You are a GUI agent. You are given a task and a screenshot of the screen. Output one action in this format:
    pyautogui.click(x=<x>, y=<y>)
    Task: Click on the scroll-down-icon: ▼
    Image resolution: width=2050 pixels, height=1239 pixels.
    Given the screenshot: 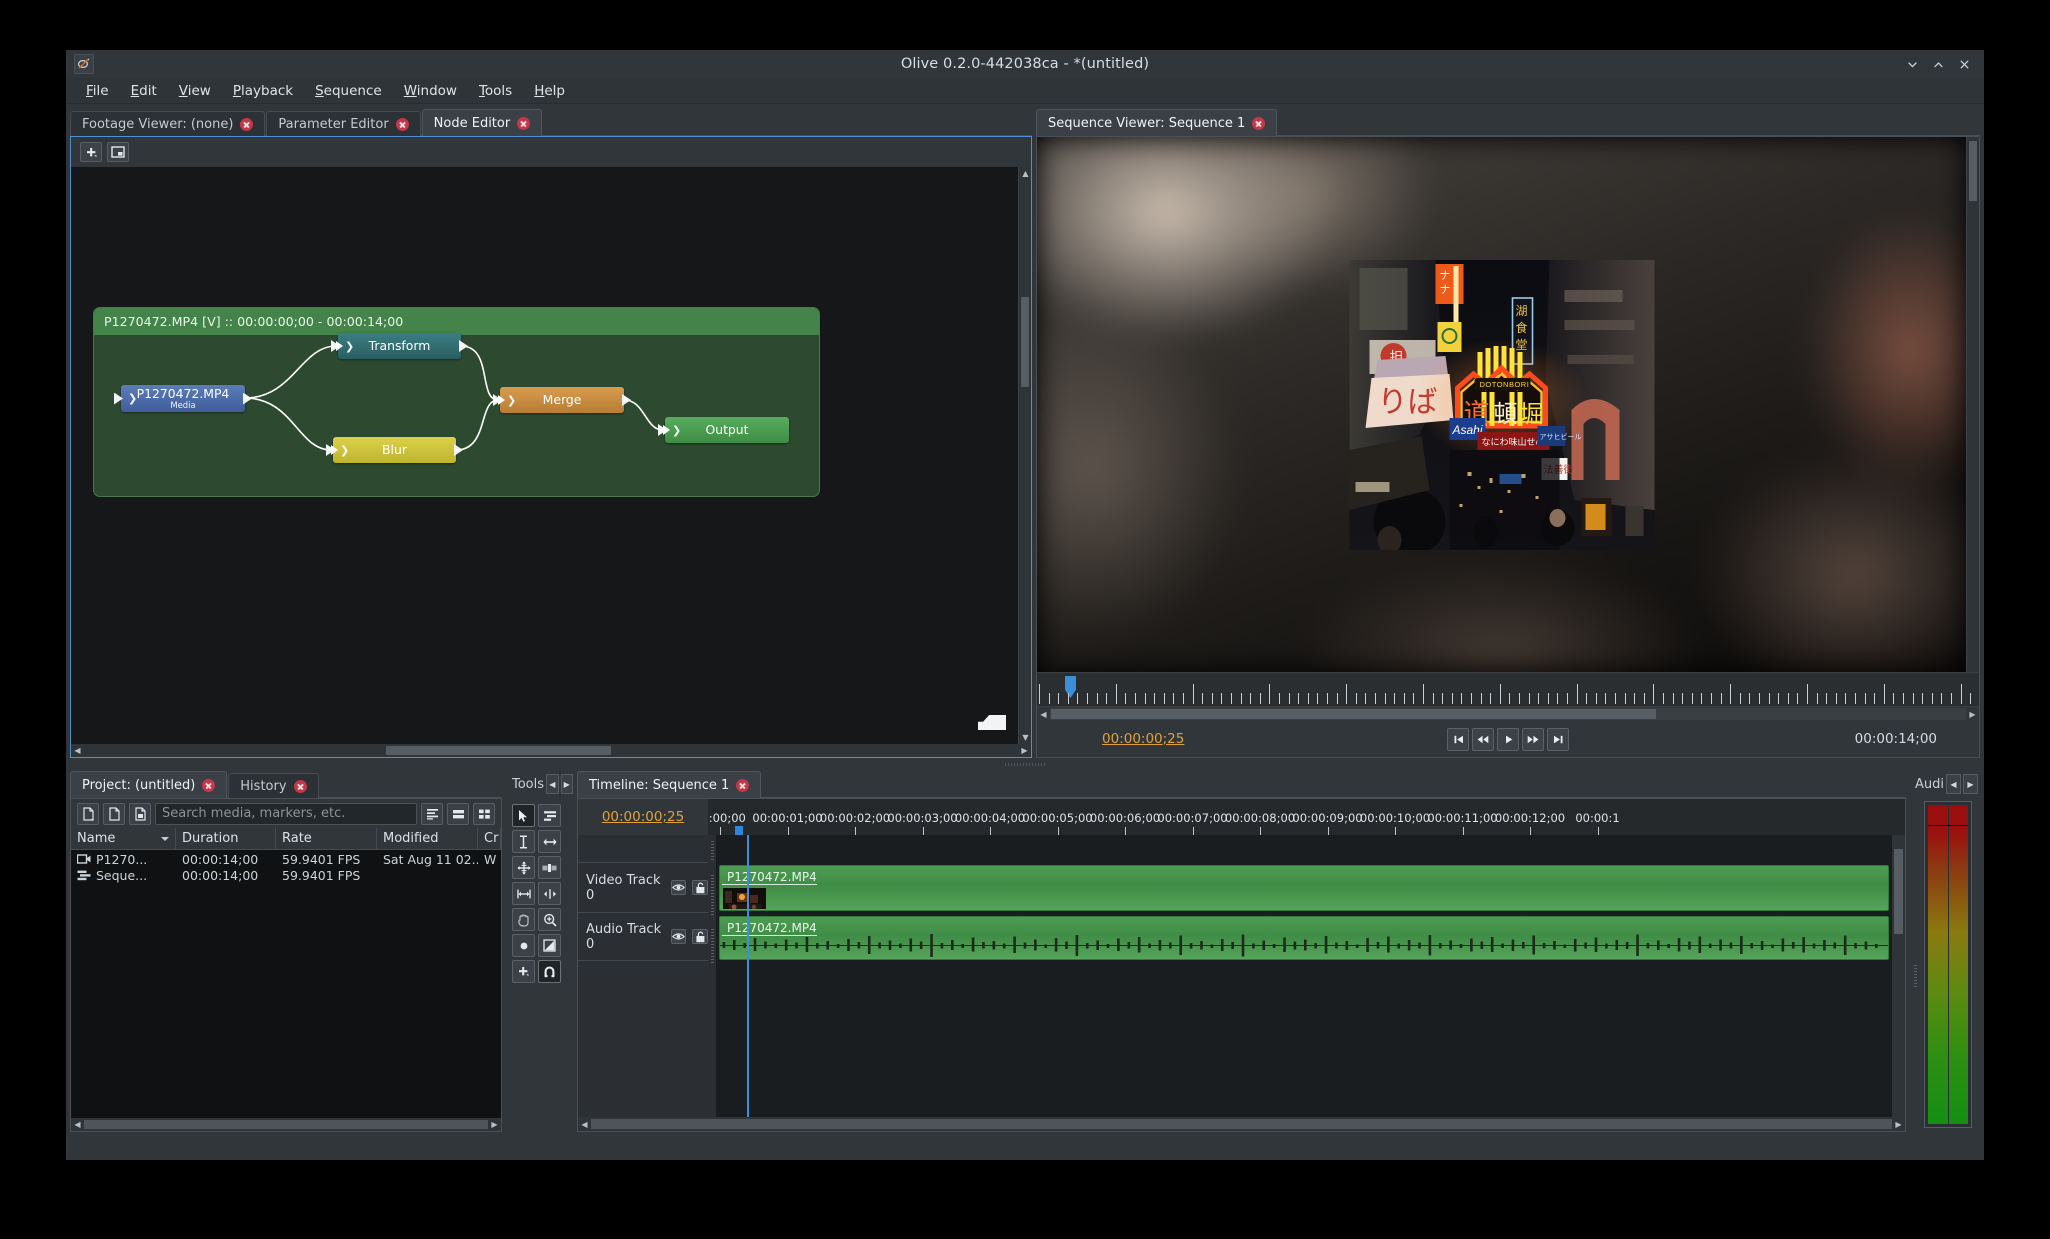 What is the action you would take?
    pyautogui.click(x=1025, y=737)
    